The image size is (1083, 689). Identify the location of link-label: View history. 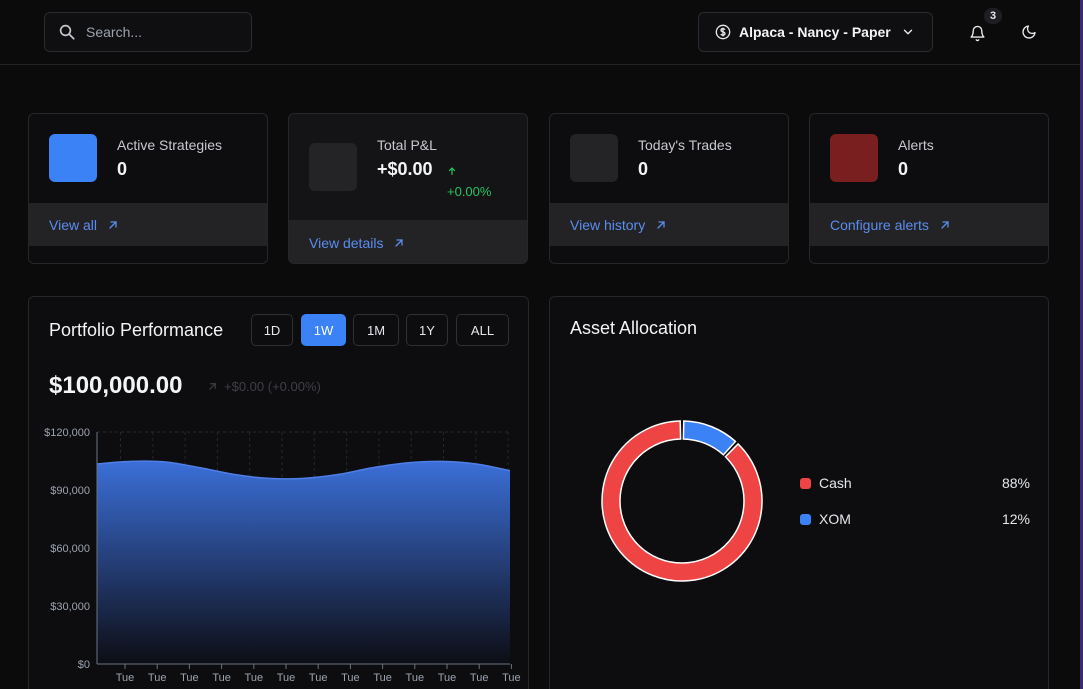
(608, 224).